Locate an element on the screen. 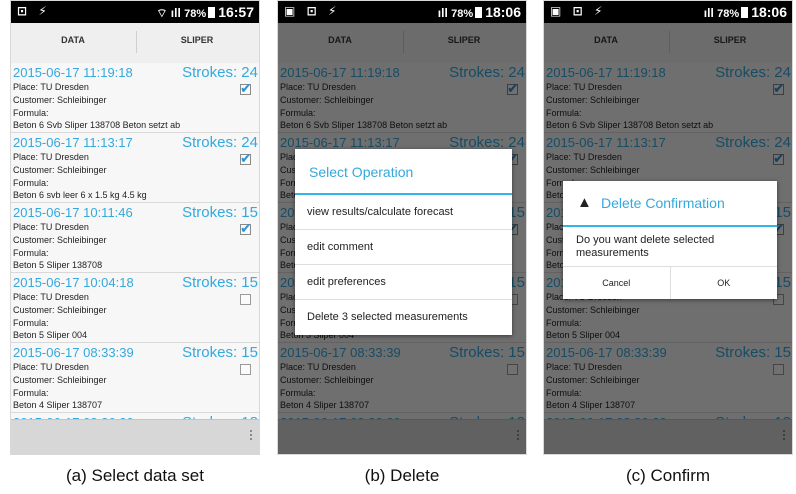 The width and height of the screenshot is (796, 494). dialog-title-row: ▲ Delete Confirmation is located at coordinates (670, 204).